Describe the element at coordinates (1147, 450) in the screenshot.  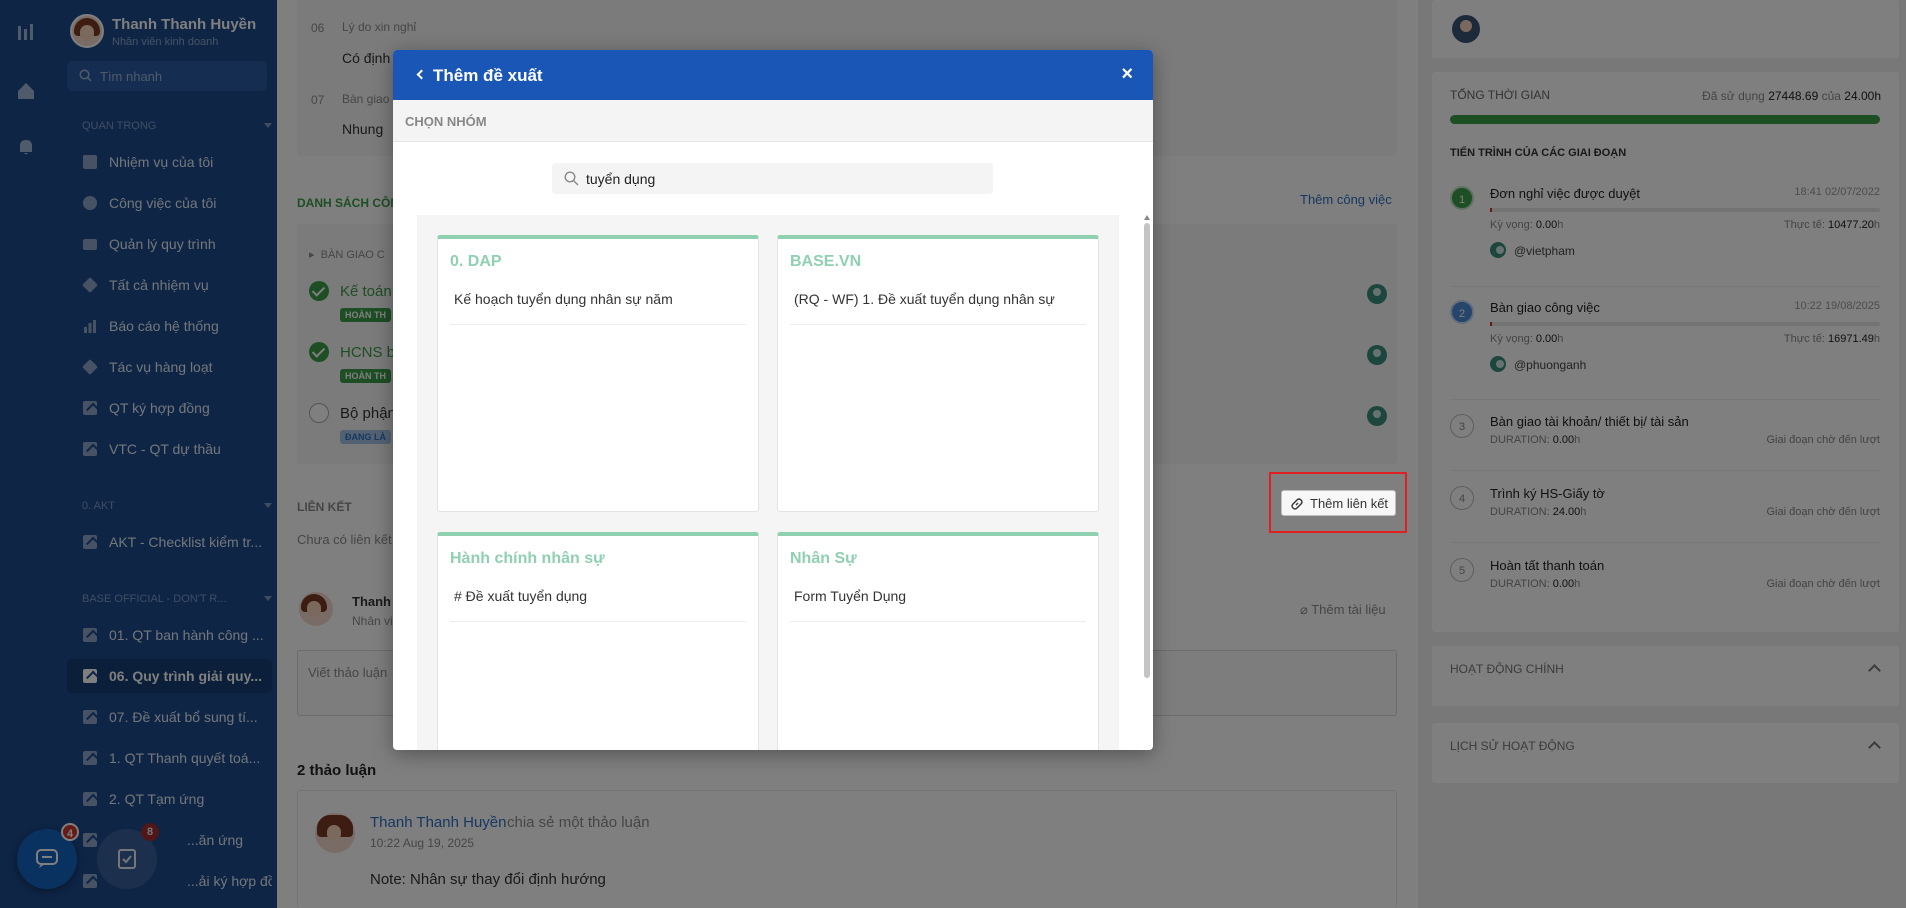
I see `scrollbar-thumb` at that location.